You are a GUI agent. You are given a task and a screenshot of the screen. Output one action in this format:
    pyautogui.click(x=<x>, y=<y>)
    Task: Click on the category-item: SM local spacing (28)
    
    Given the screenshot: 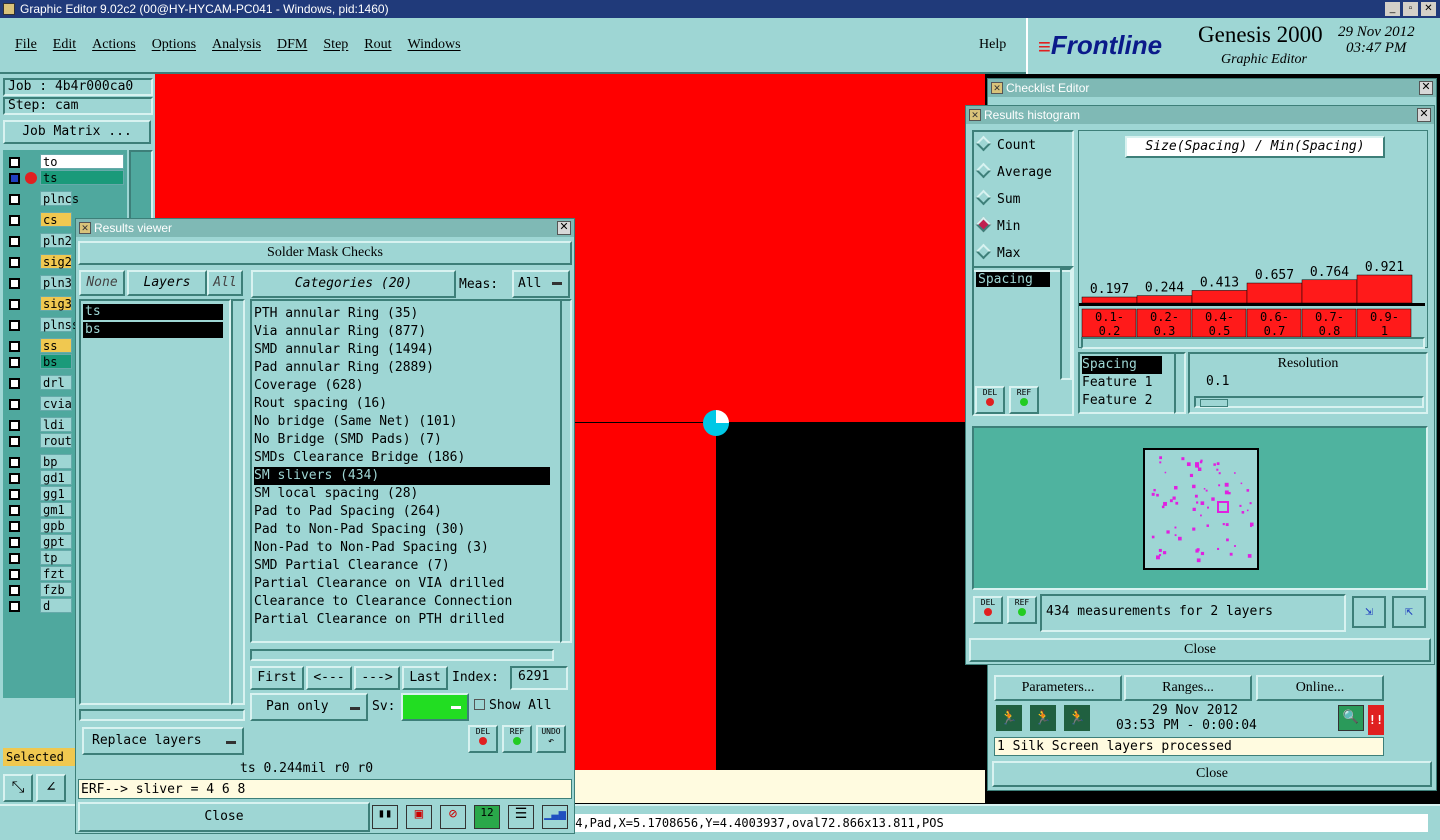 What is the action you would take?
    pyautogui.click(x=406, y=494)
    